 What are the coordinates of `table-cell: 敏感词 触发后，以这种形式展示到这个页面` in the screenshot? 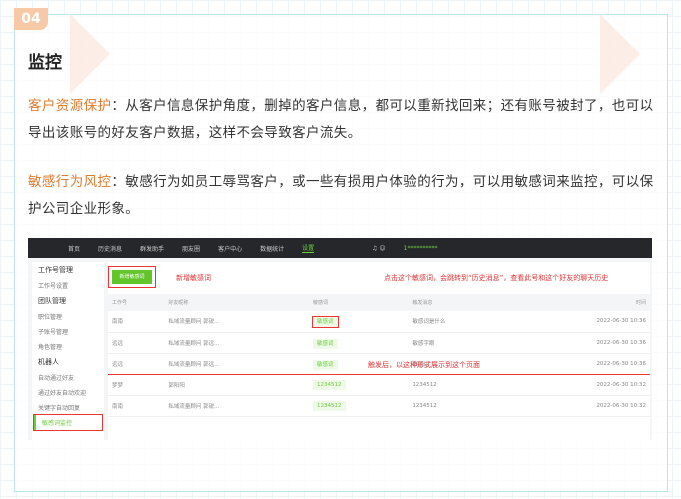 It's located at (438, 363).